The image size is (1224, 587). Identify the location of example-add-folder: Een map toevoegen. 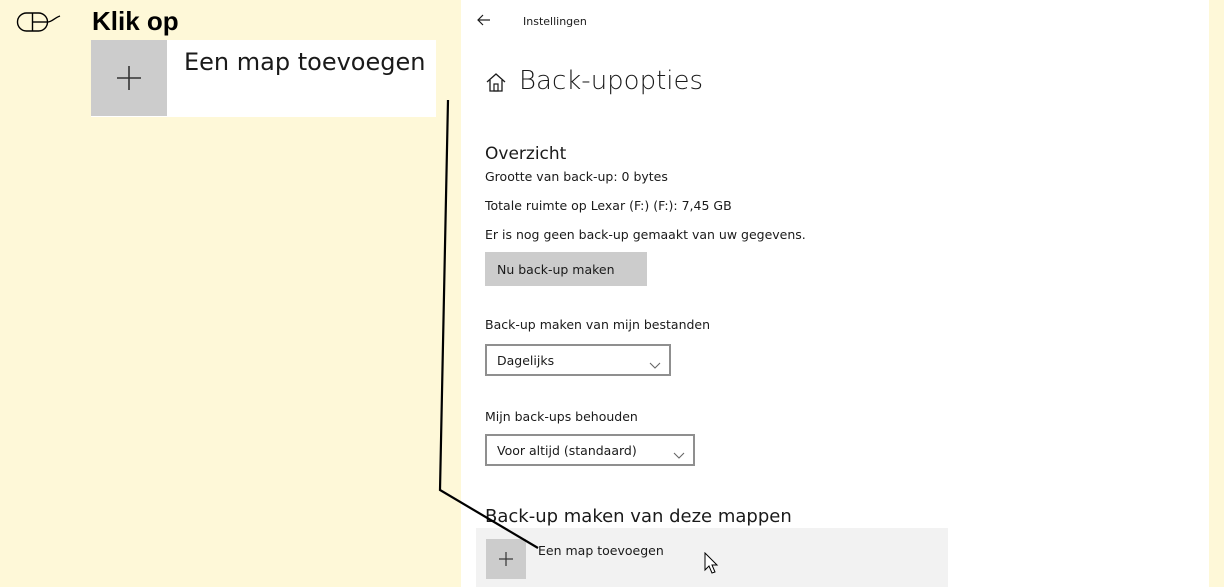
(263, 78).